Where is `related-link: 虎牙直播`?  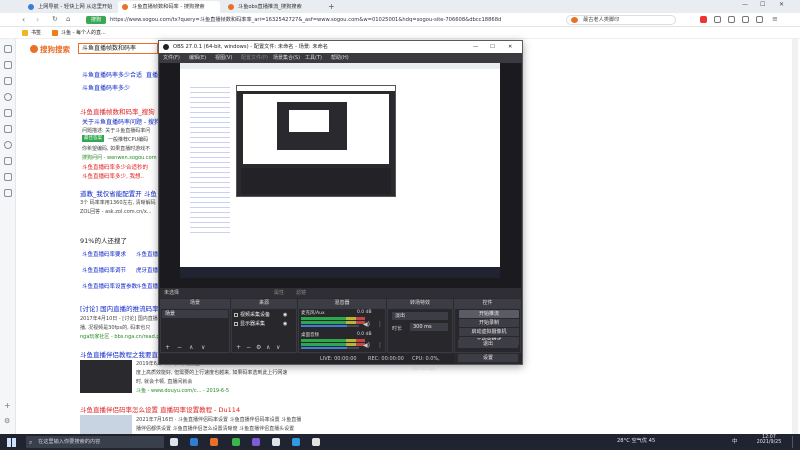
related-link: 虎牙直播 is located at coordinates (147, 270).